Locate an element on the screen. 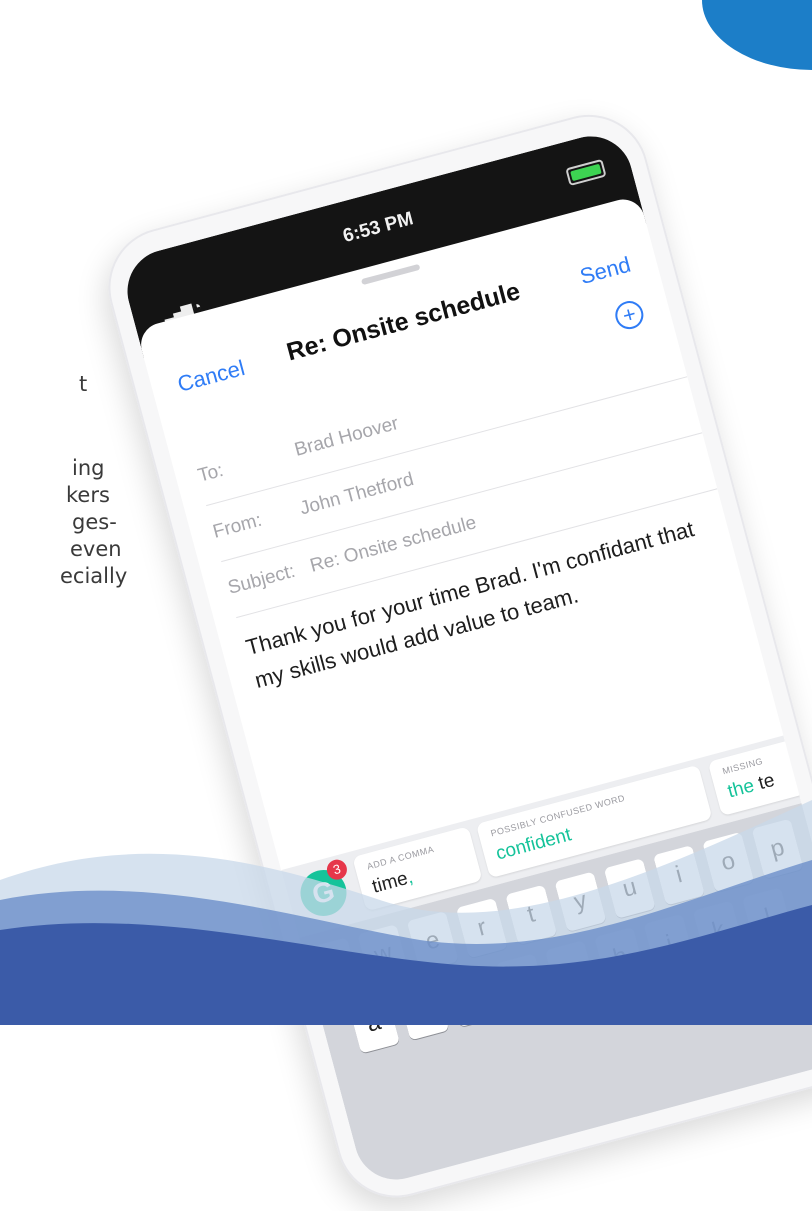  key-j: j is located at coordinates (669, 944).